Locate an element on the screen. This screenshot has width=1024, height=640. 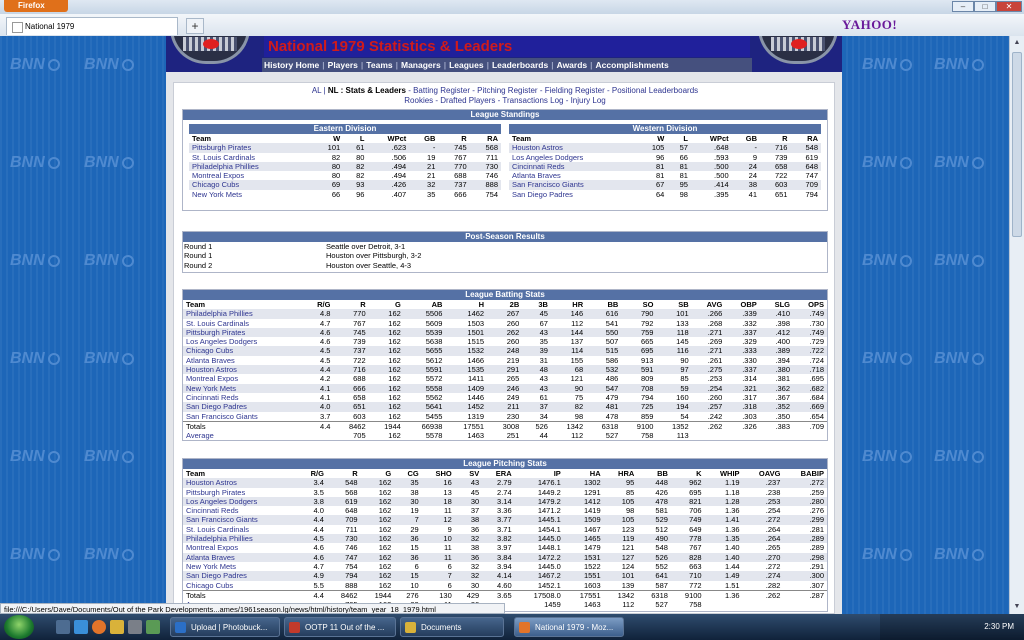
explorer-quicklaunch-icon is located at coordinates (117, 627).